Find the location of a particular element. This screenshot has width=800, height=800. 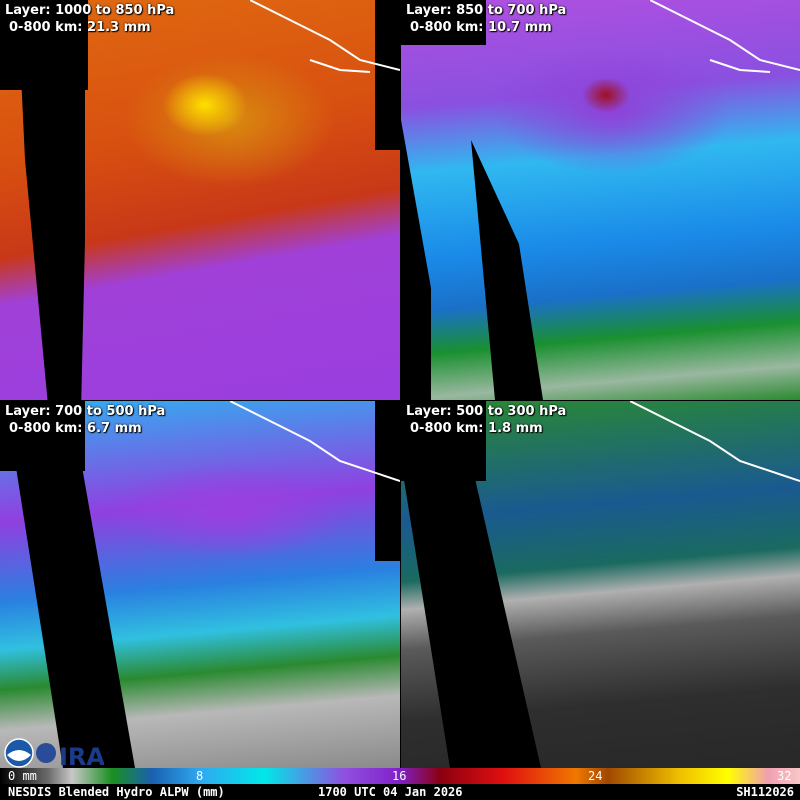

svg-text: IRA is located at coordinates (81, 756).